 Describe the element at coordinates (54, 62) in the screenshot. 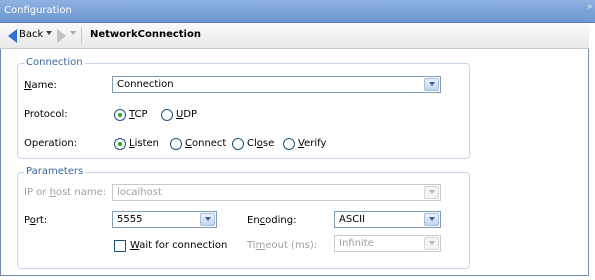

I see `connection-legend: Connection` at that location.